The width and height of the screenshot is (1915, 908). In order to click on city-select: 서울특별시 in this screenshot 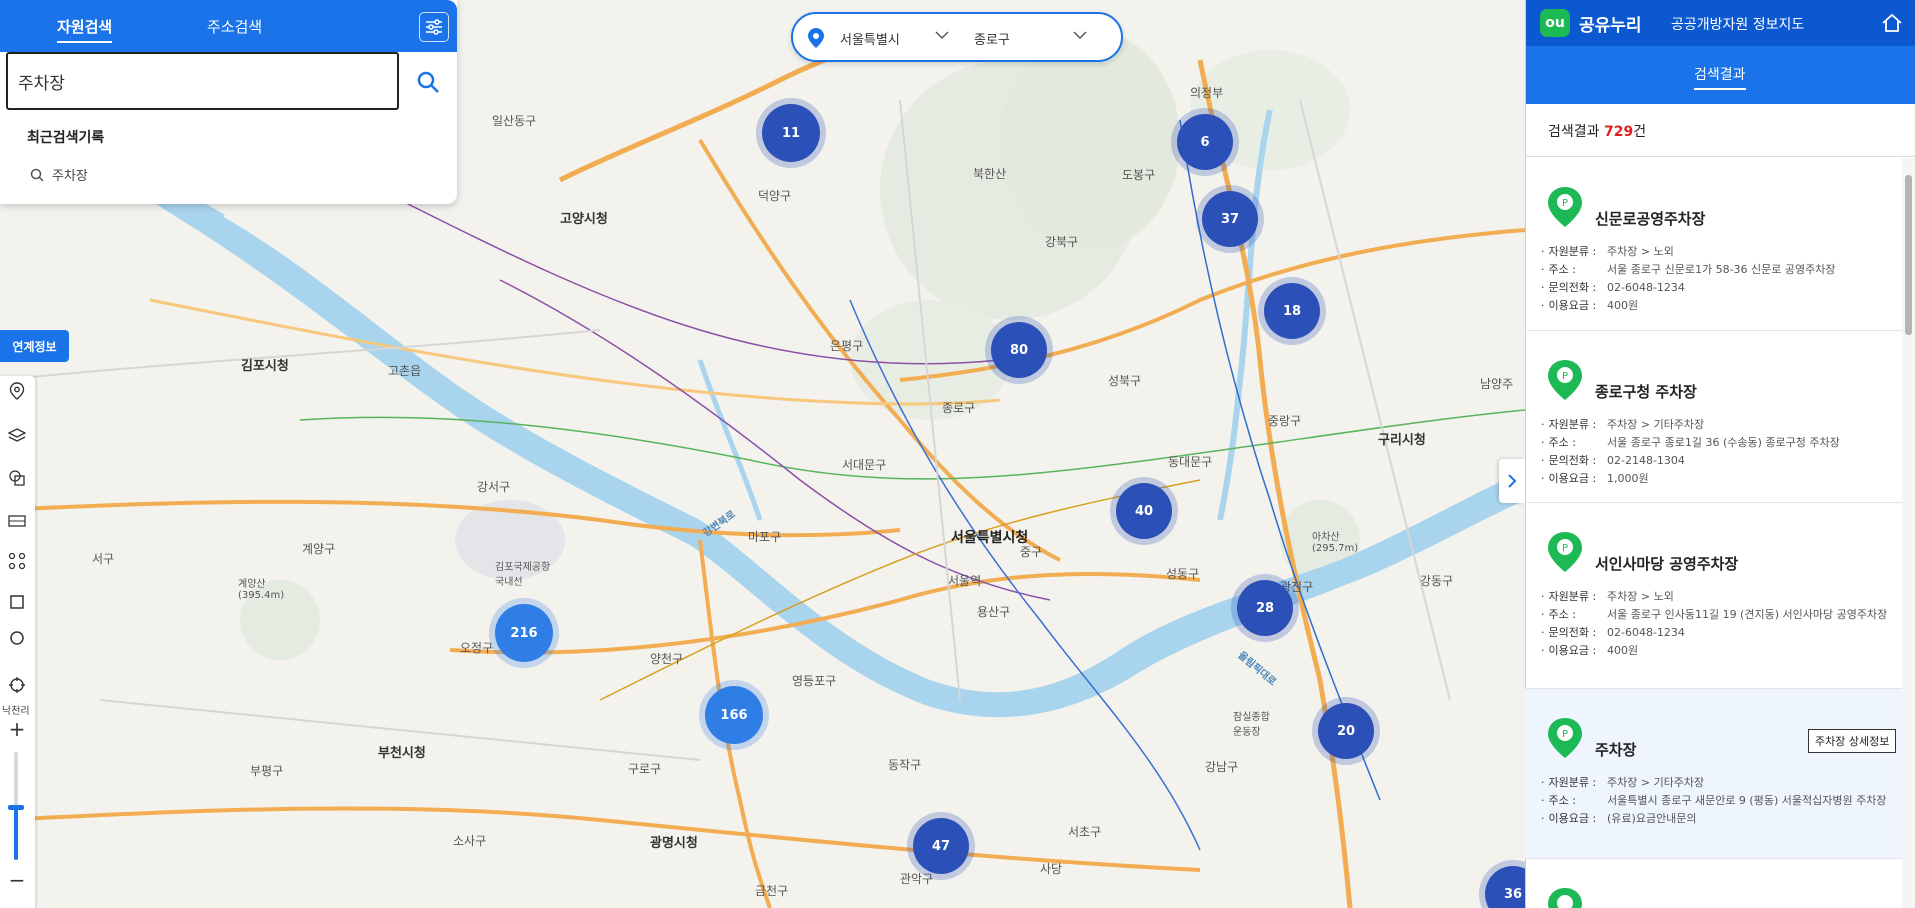, I will do `click(870, 38)`.